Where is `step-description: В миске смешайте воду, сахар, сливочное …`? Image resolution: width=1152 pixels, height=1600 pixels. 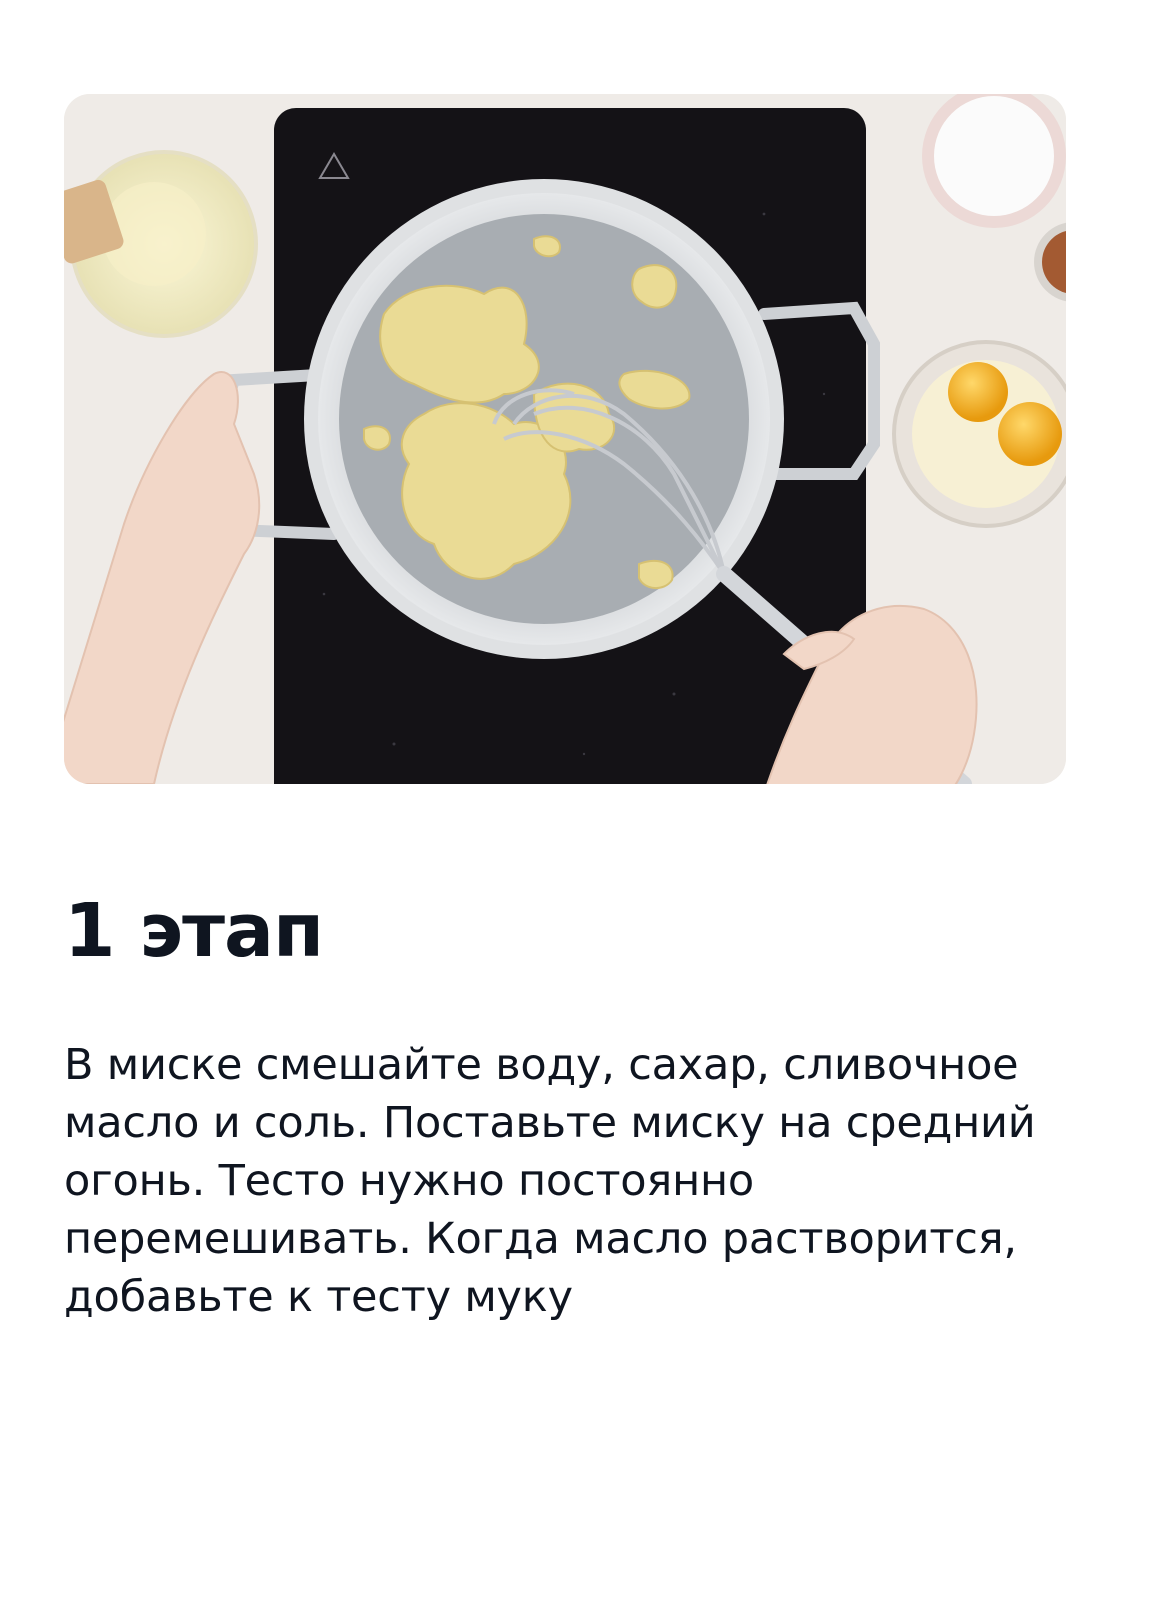 step-description: В миске смешайте воду, сахар, сливочное … is located at coordinates (550, 1181).